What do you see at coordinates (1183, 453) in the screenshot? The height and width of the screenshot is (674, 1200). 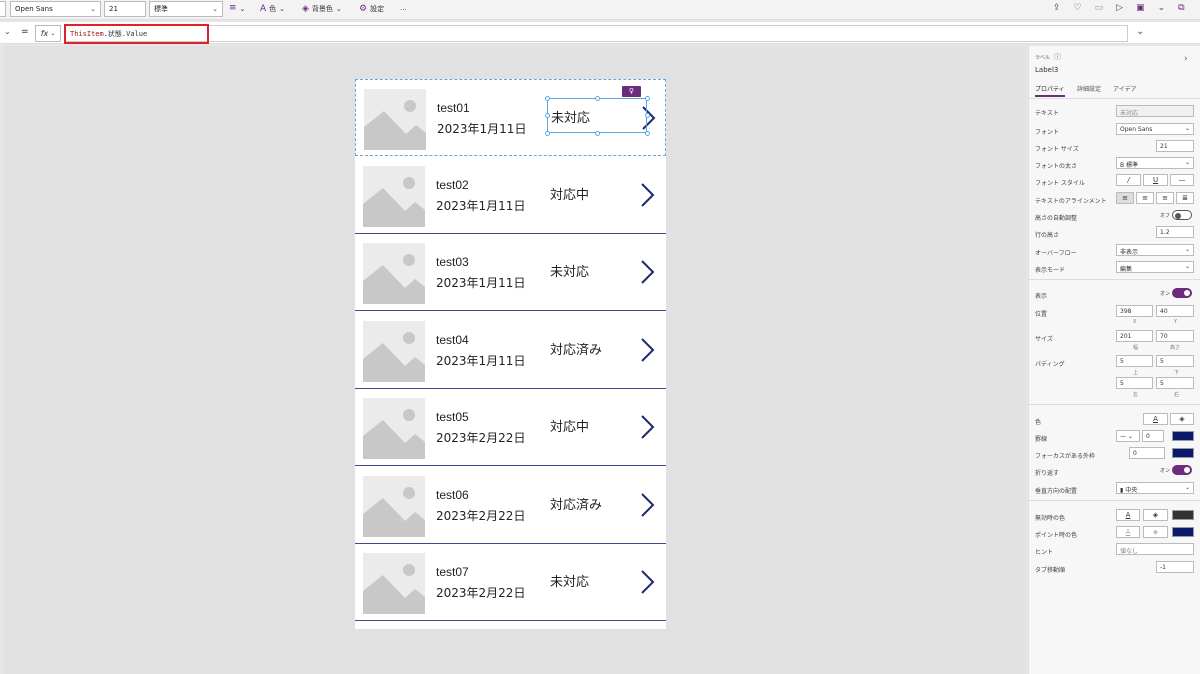 I see `focus-border-color-swatch` at bounding box center [1183, 453].